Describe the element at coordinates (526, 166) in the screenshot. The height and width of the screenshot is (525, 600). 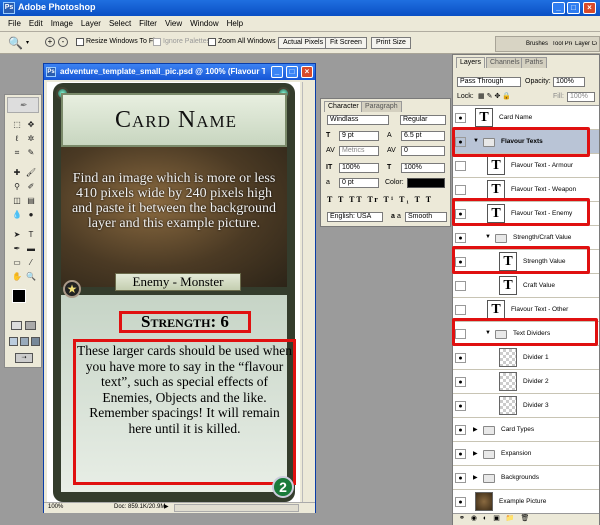
I see `layer-row: T Flavour Text - Armour` at that location.